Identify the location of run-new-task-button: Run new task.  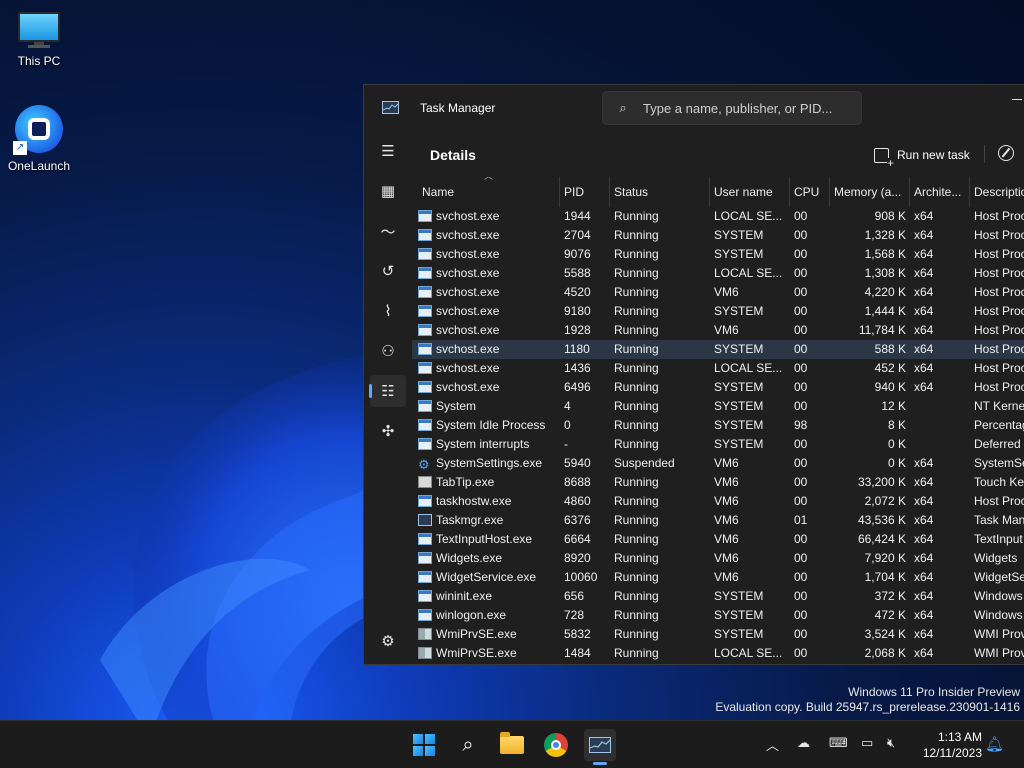
(922, 156).